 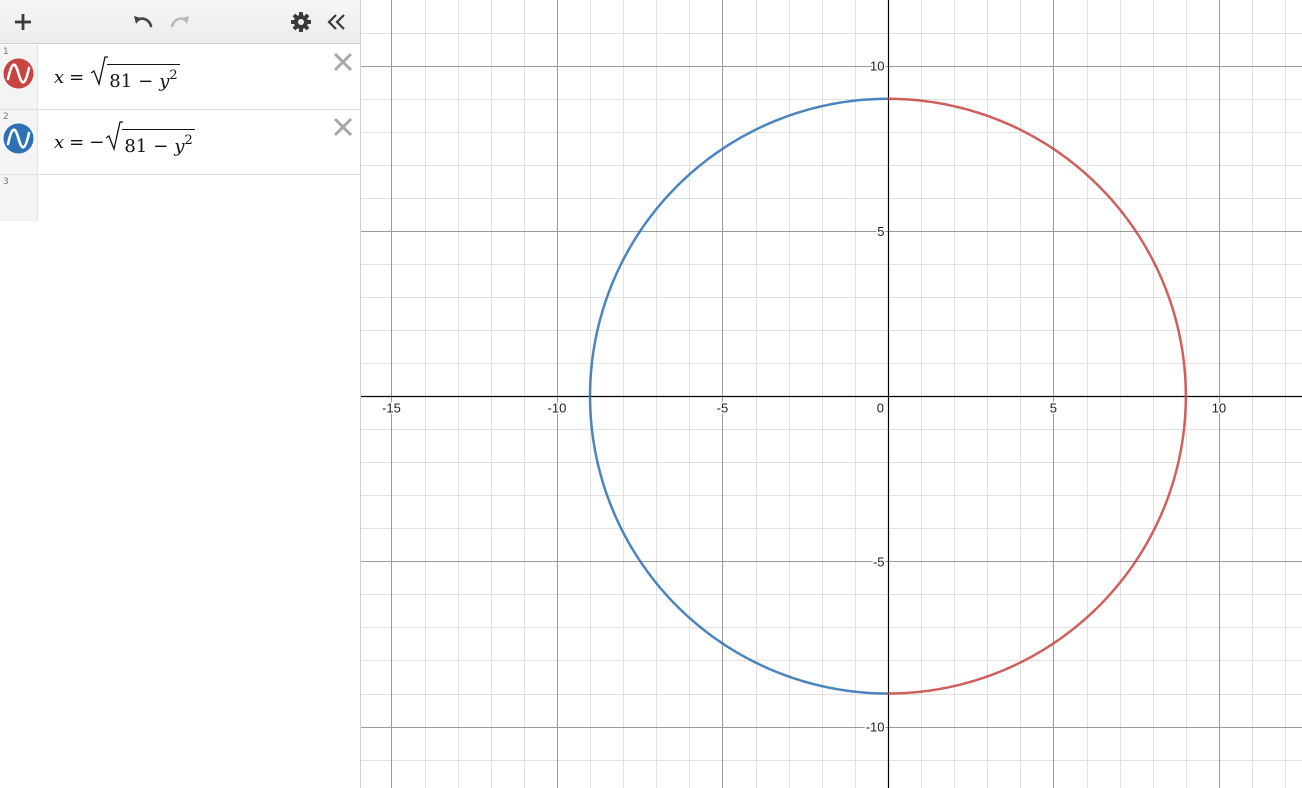 I want to click on expression-gutter: 1, so click(x=19, y=77).